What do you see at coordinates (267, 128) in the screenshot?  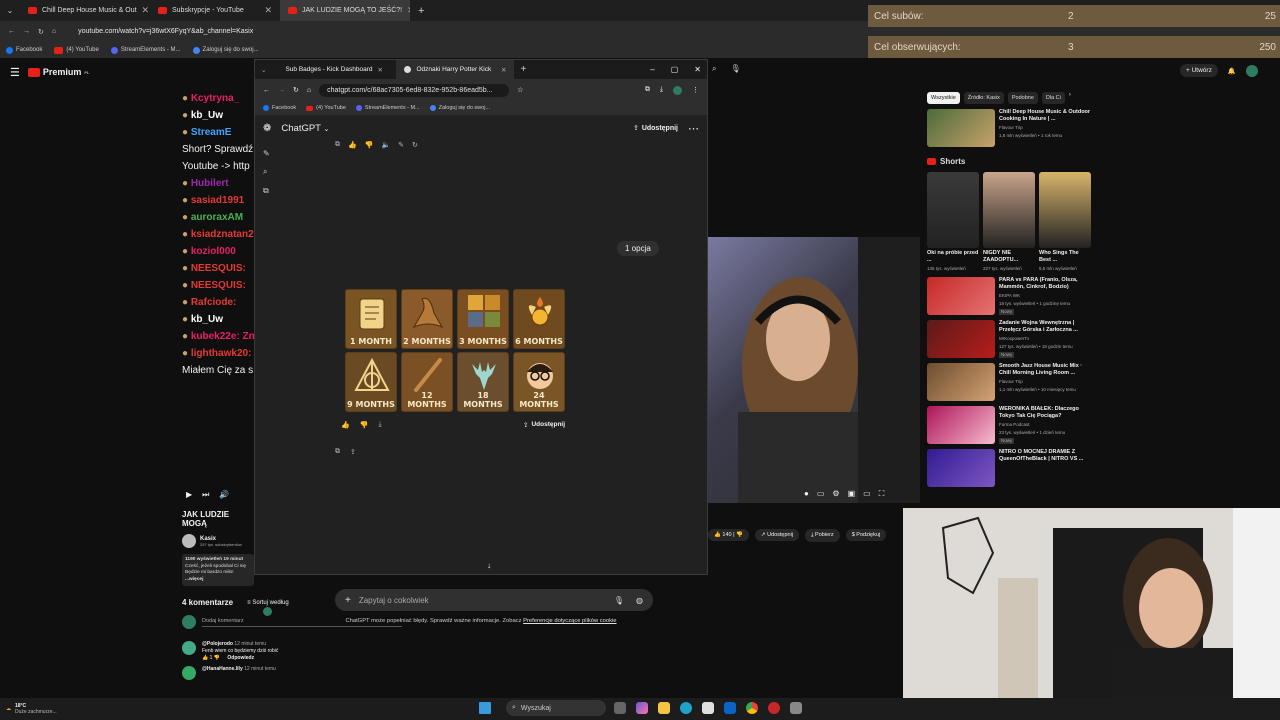 I see `openai-logo-icon: ❁` at bounding box center [267, 128].